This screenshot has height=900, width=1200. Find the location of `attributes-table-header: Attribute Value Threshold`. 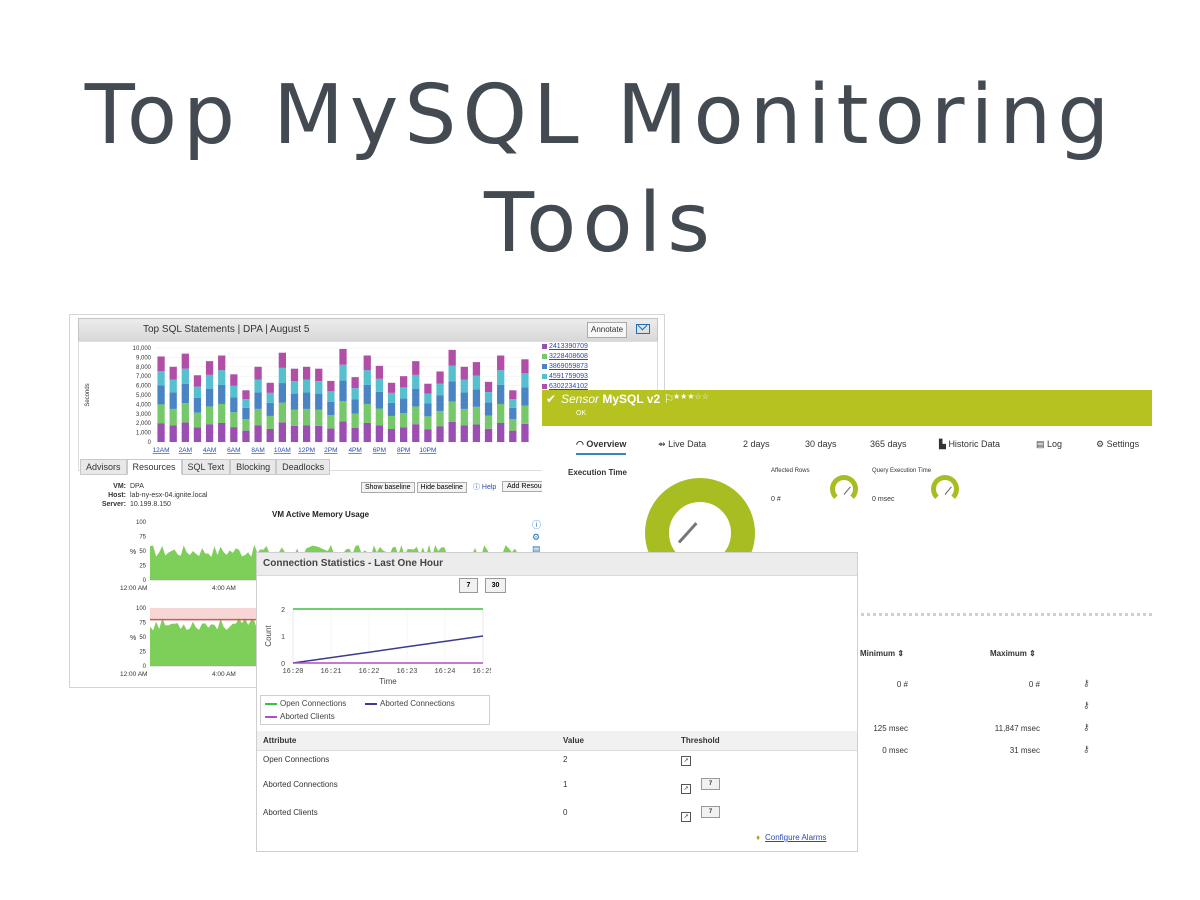

attributes-table-header: Attribute Value Threshold is located at coordinates (557, 741).